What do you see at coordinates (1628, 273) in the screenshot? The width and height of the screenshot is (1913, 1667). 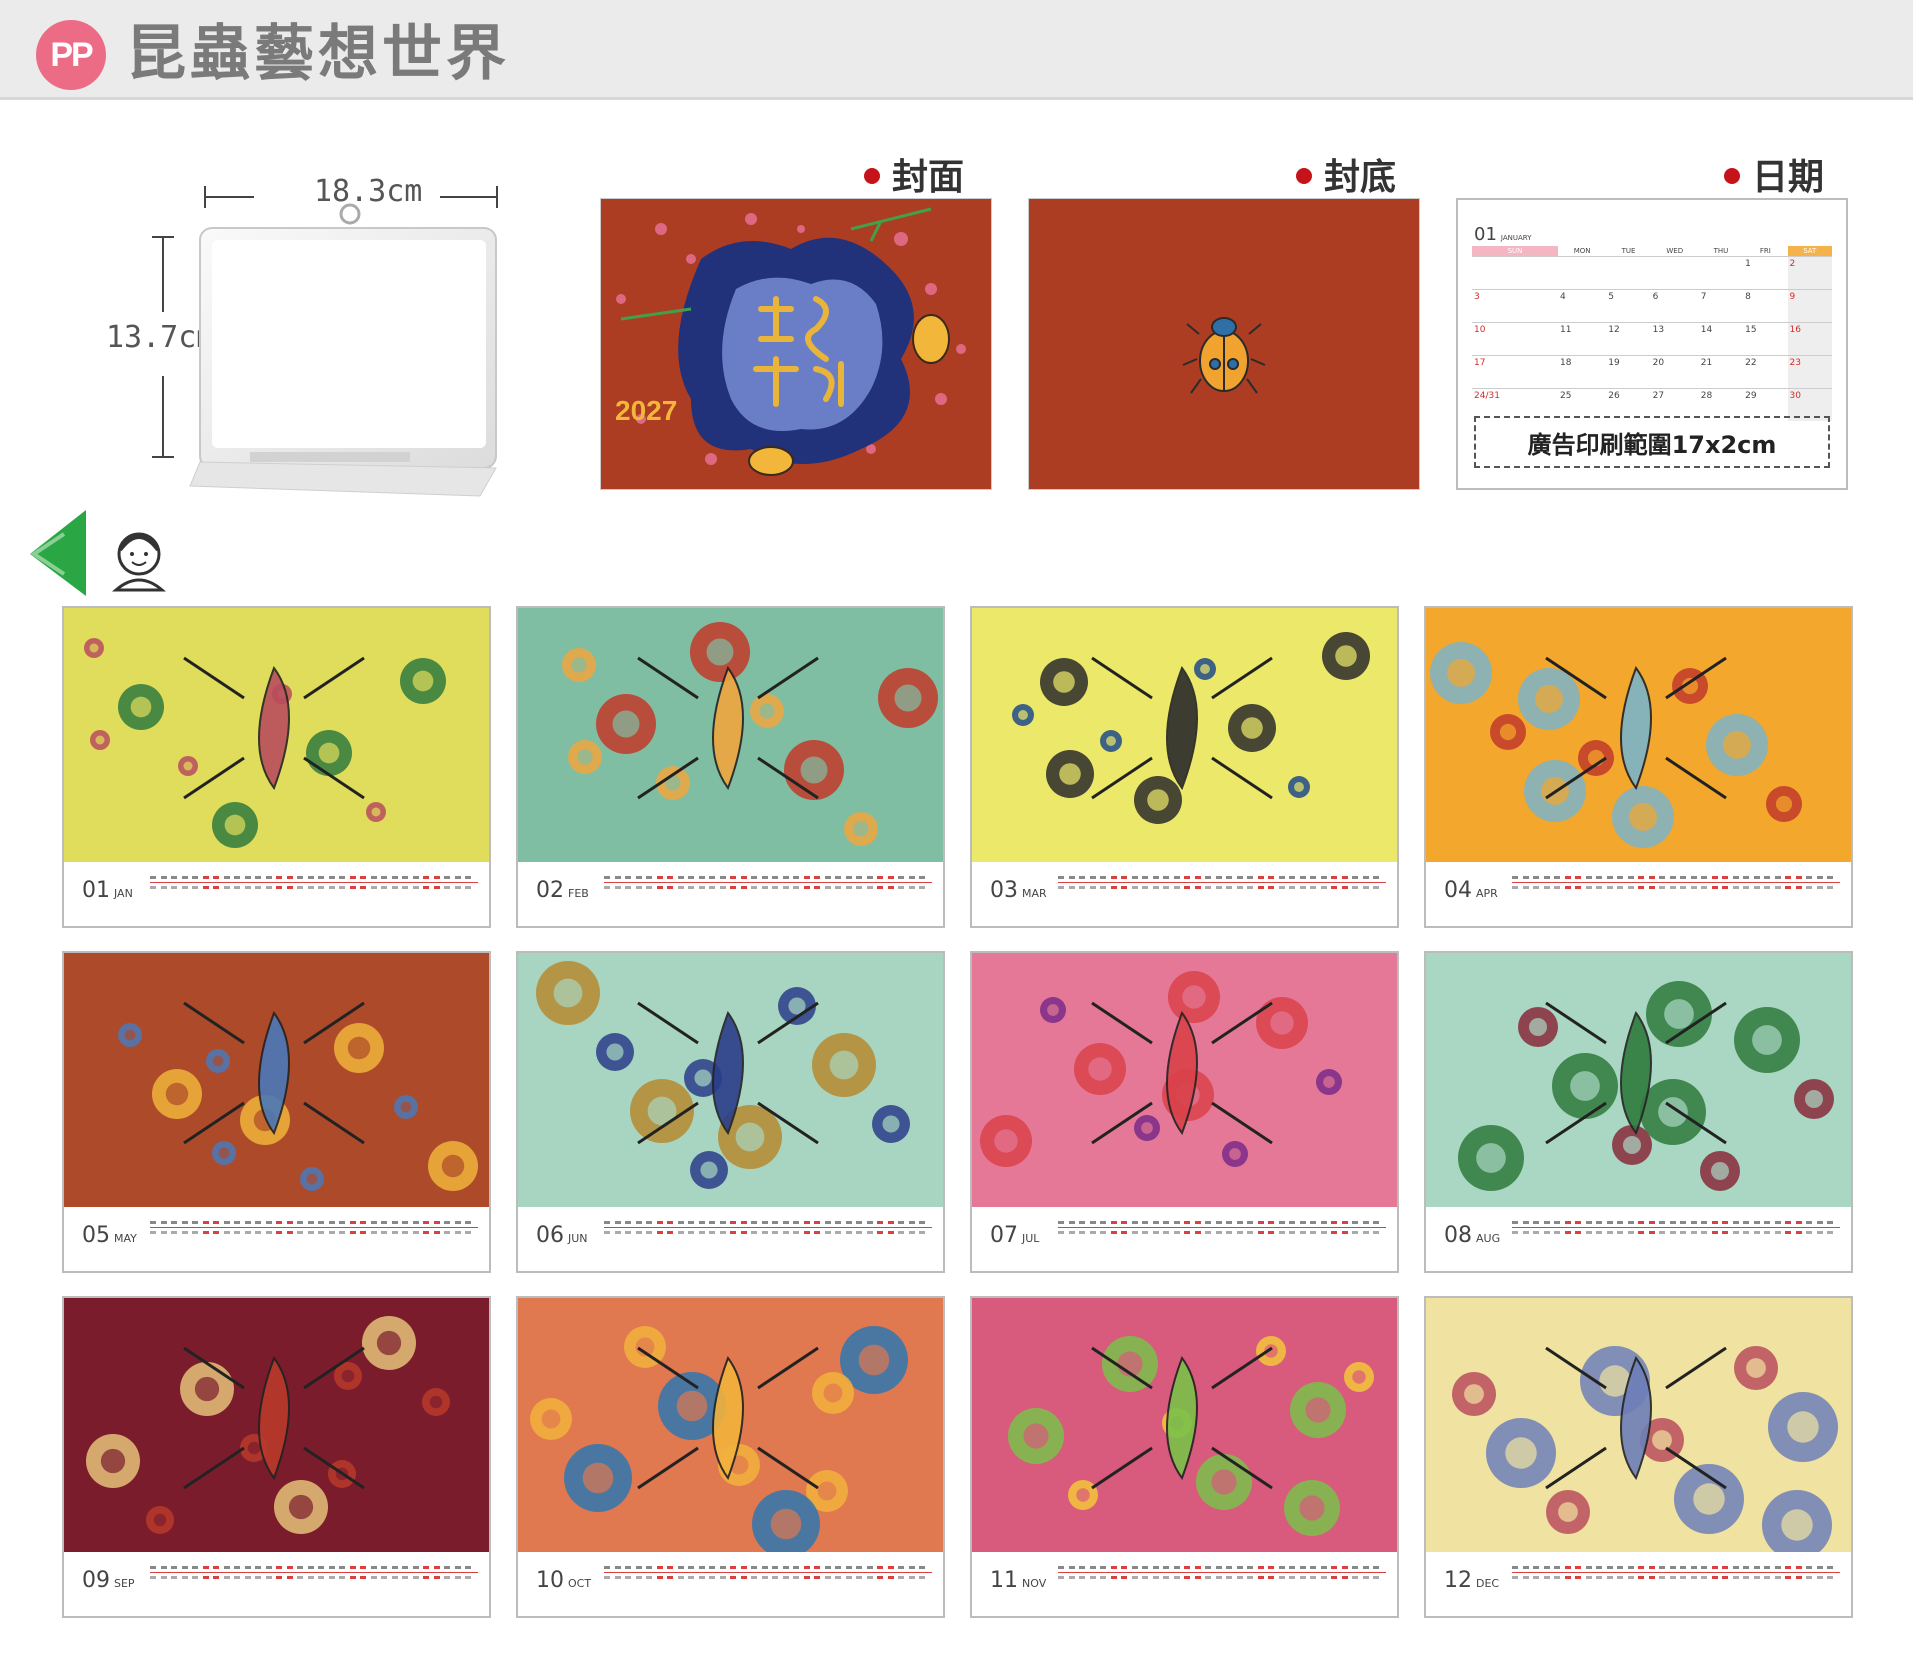 I see `calendar-day` at bounding box center [1628, 273].